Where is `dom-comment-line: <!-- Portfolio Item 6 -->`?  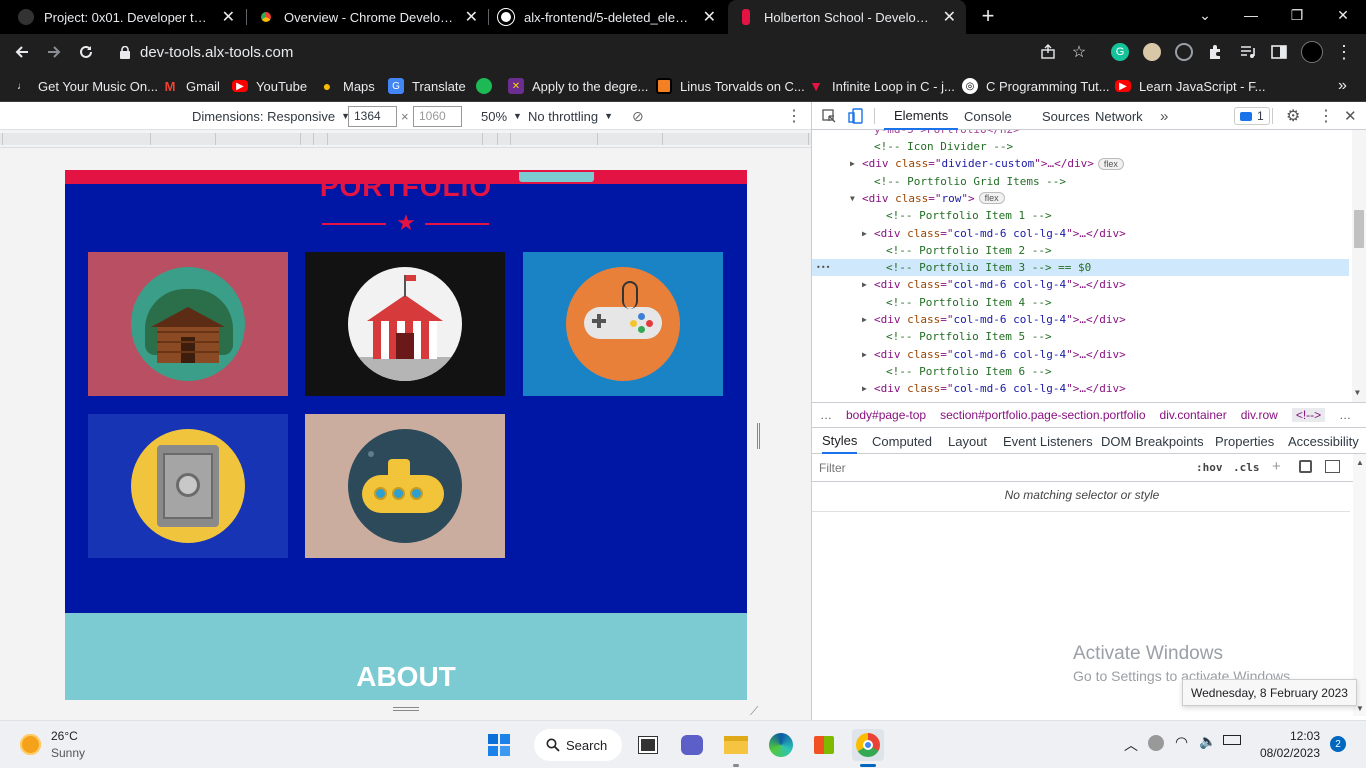 dom-comment-line: <!-- Portfolio Item 6 --> is located at coordinates (1082, 371).